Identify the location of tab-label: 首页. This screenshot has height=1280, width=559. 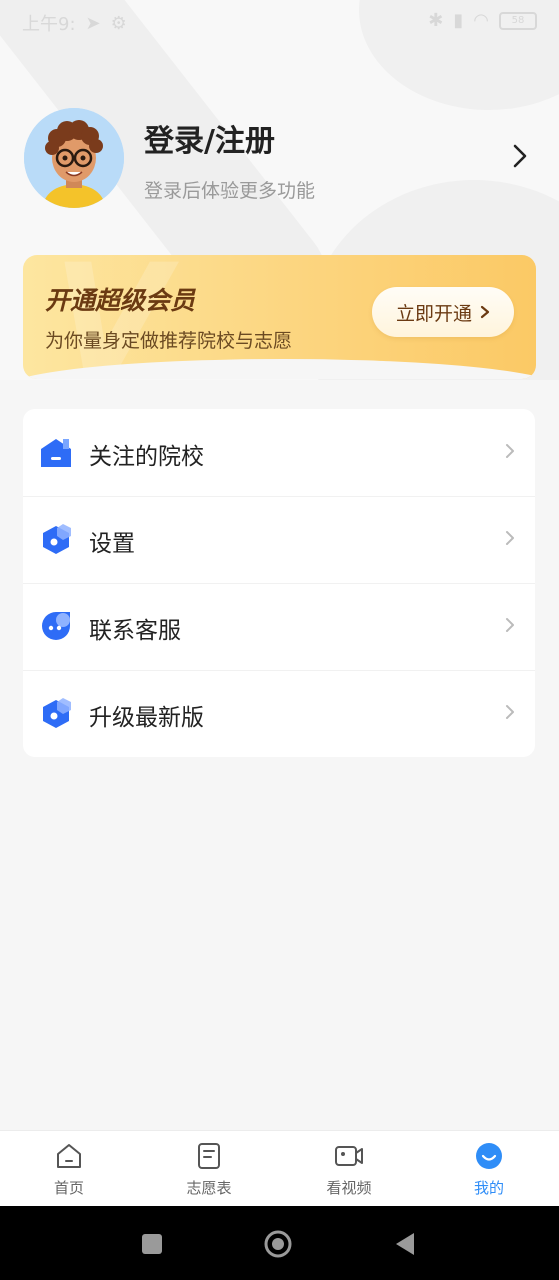
(68, 1188).